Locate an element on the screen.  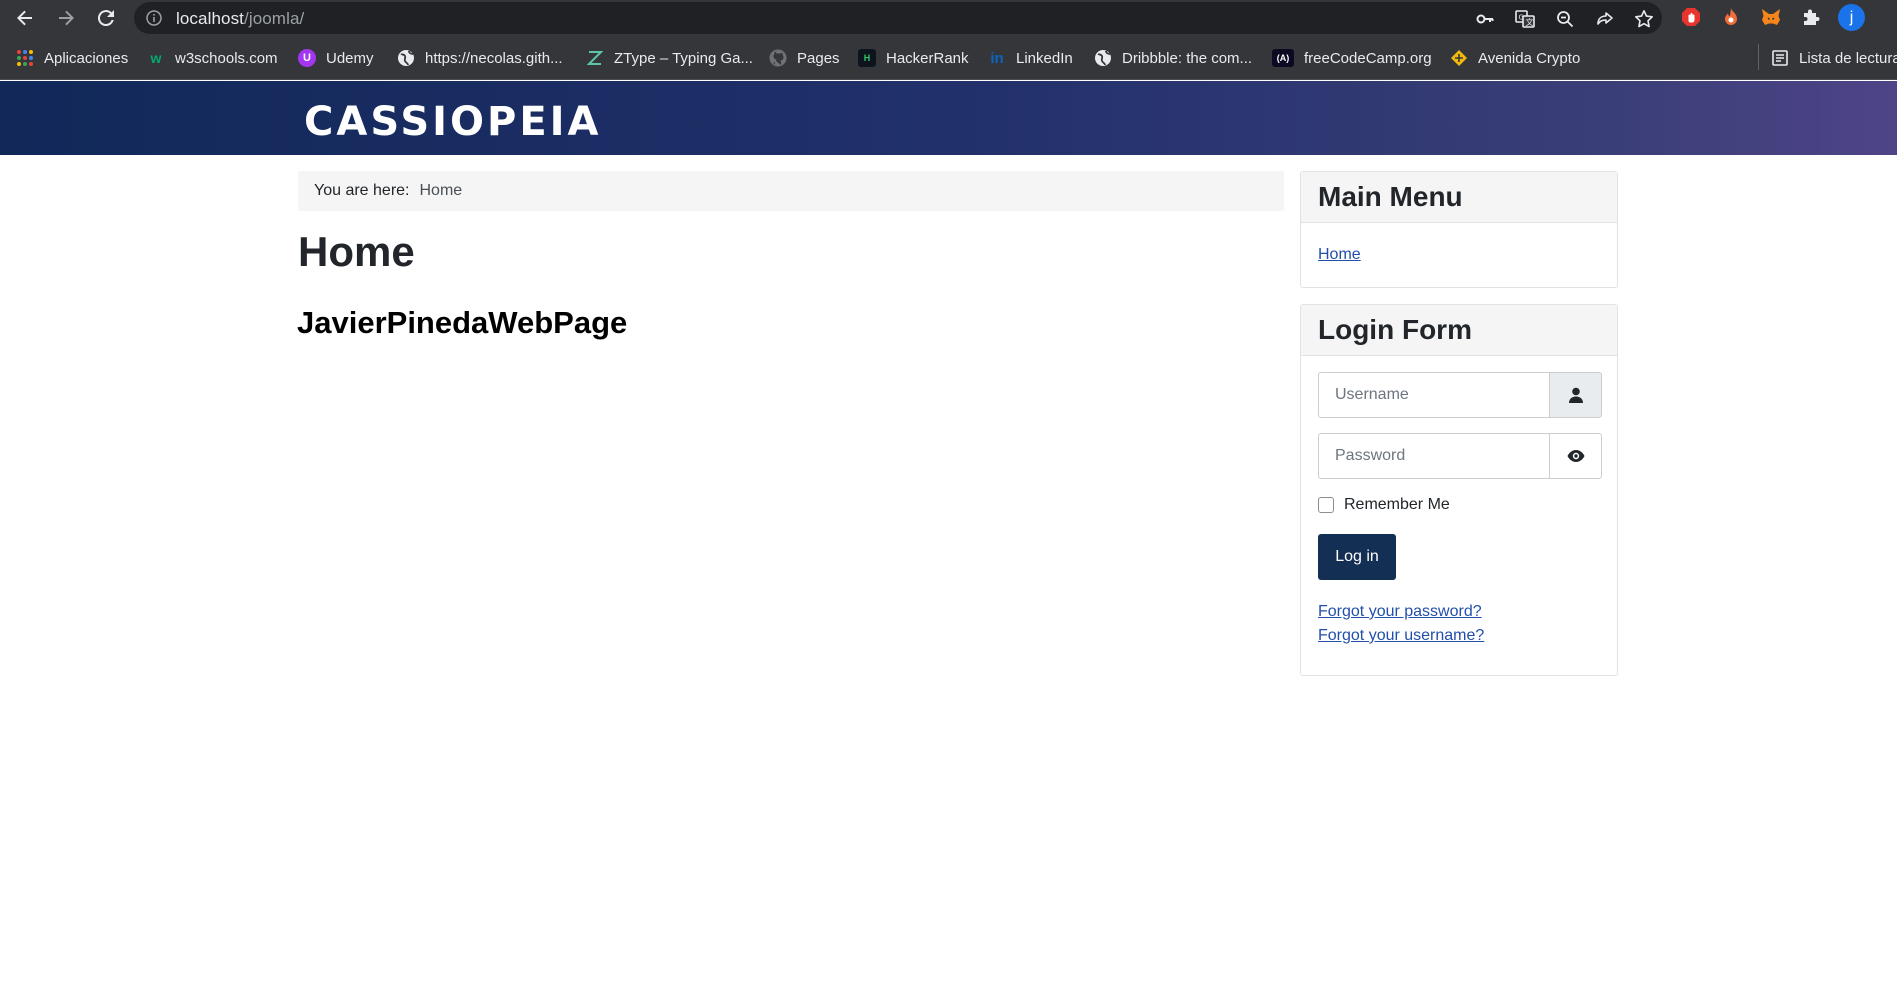
user-icon is located at coordinates (1575, 395).